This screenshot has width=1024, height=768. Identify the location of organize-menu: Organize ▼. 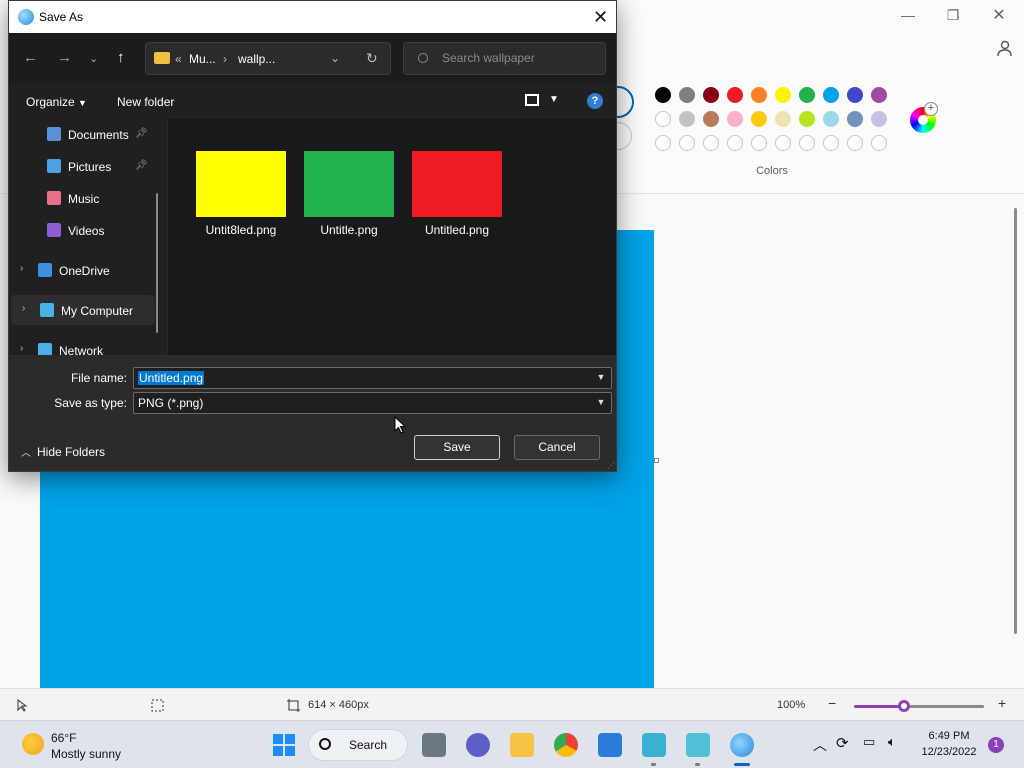
(56, 102).